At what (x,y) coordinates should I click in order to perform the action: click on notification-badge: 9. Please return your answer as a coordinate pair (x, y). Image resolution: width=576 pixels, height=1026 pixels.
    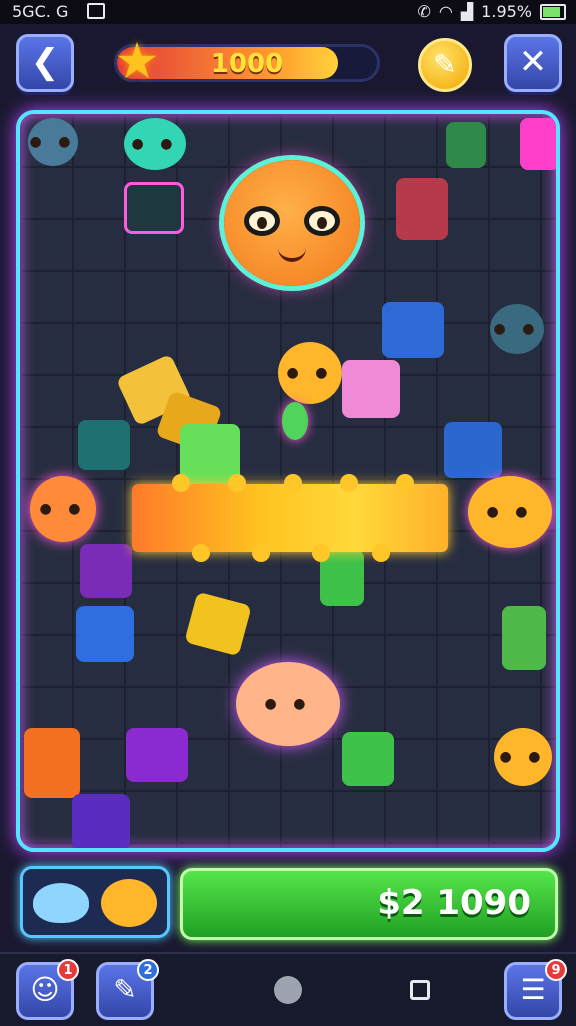
    Looking at the image, I should click on (556, 970).